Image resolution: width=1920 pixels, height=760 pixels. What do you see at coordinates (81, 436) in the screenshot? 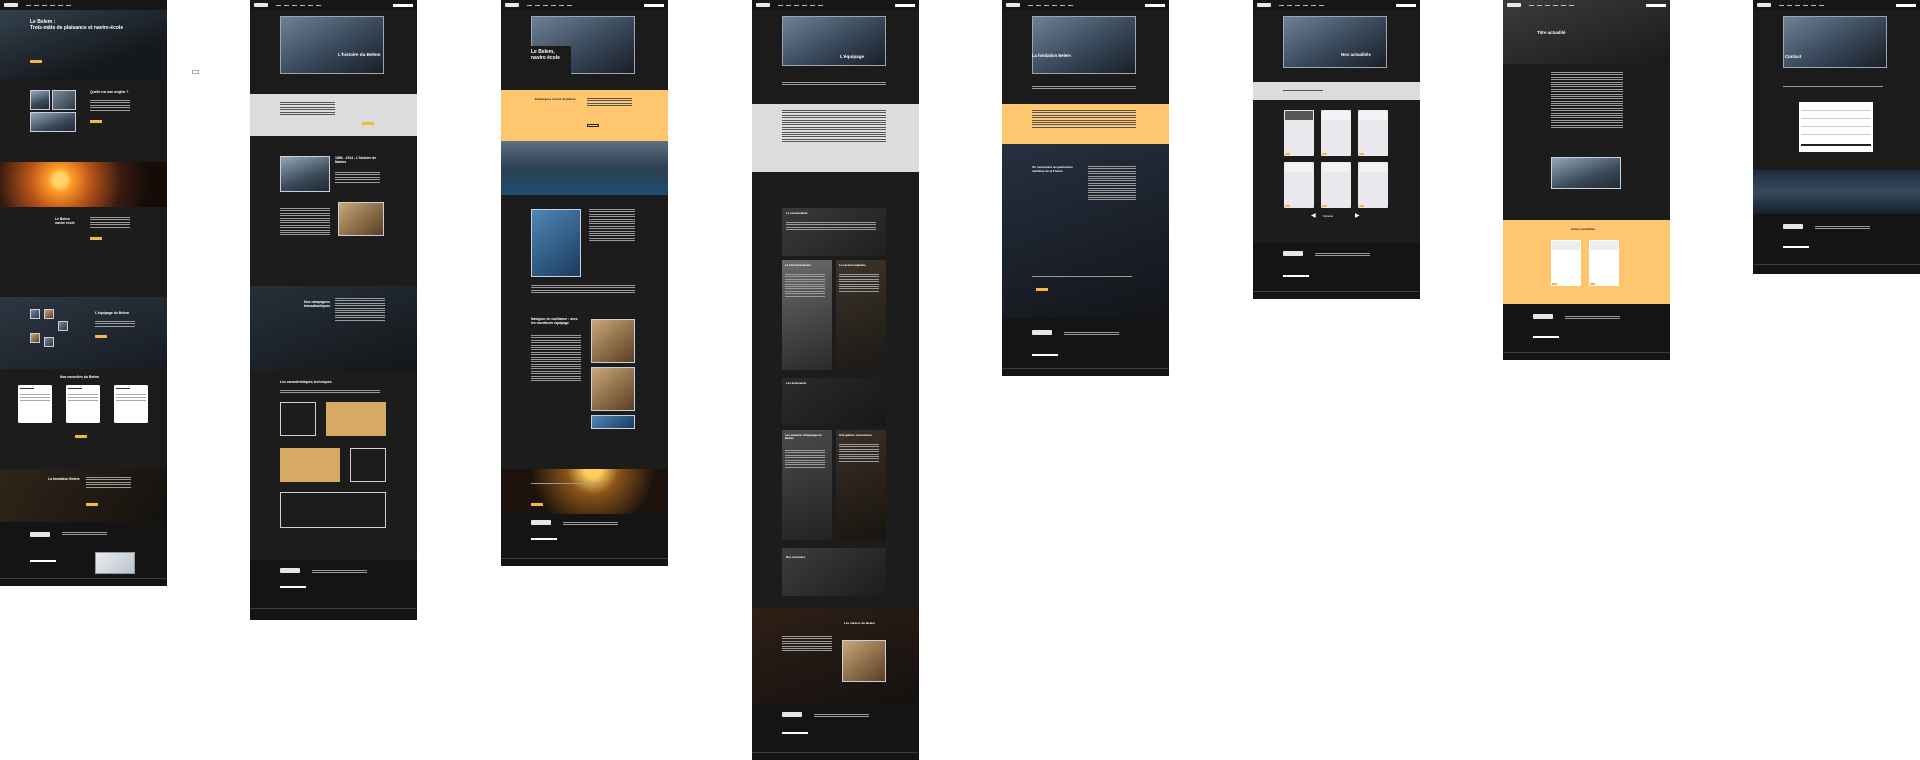
I see `all-news-button` at bounding box center [81, 436].